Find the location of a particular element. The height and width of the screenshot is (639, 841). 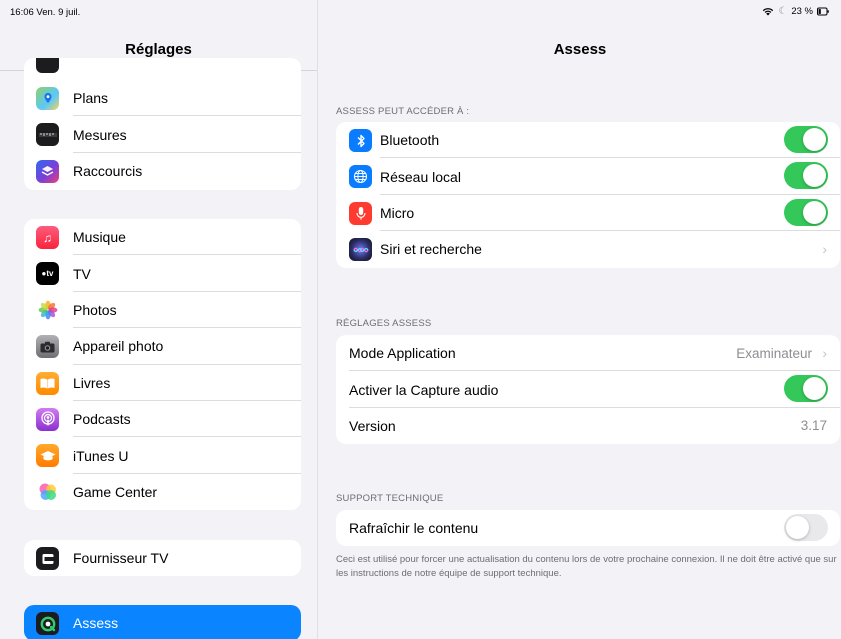

battery-percentage: 23 % is located at coordinates (802, 11).